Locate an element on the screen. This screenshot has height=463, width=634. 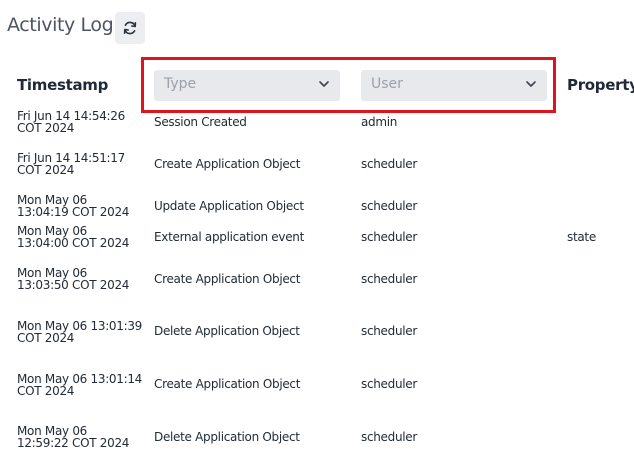
row-timestamp: Fri Jun 14 14:54:26 COT 2024 is located at coordinates (71, 122).